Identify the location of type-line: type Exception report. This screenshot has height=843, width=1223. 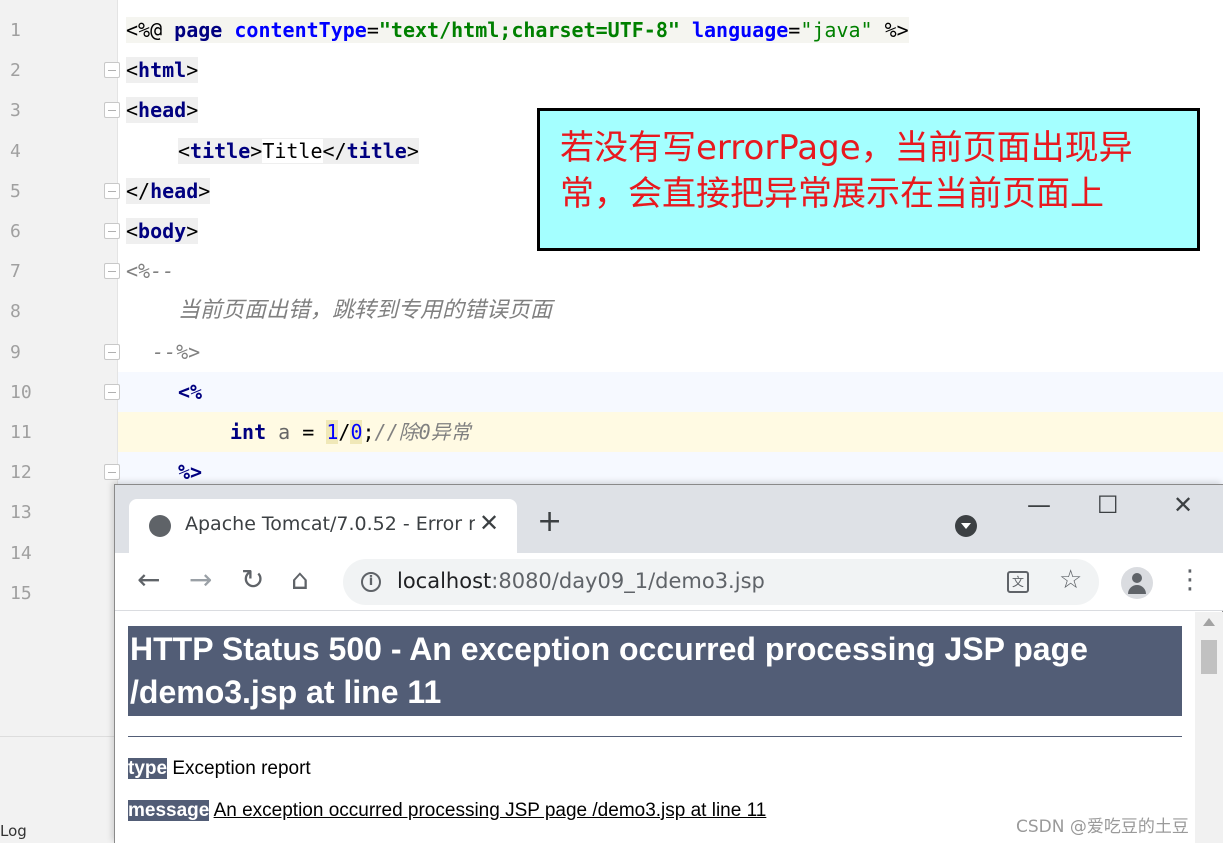
(219, 769).